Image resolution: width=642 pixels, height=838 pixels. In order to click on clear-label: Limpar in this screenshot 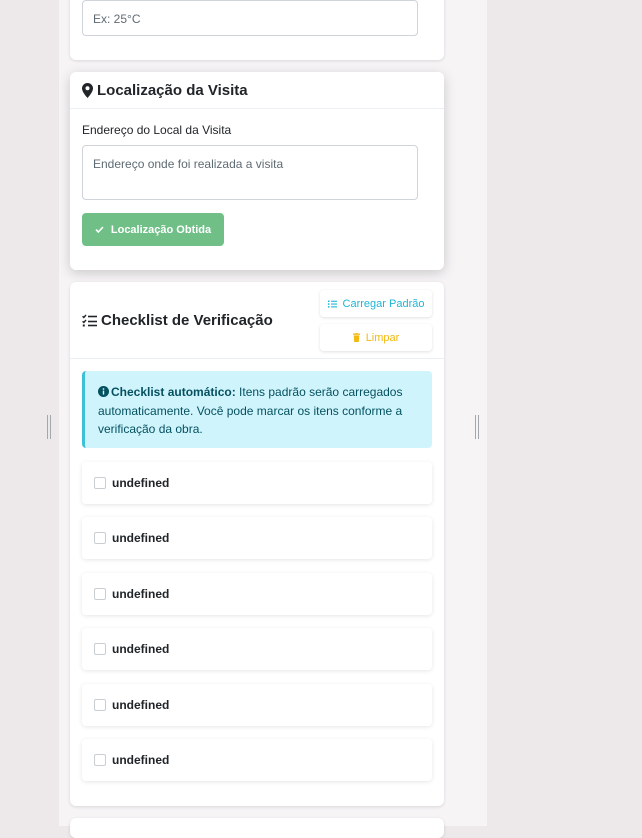, I will do `click(382, 337)`.